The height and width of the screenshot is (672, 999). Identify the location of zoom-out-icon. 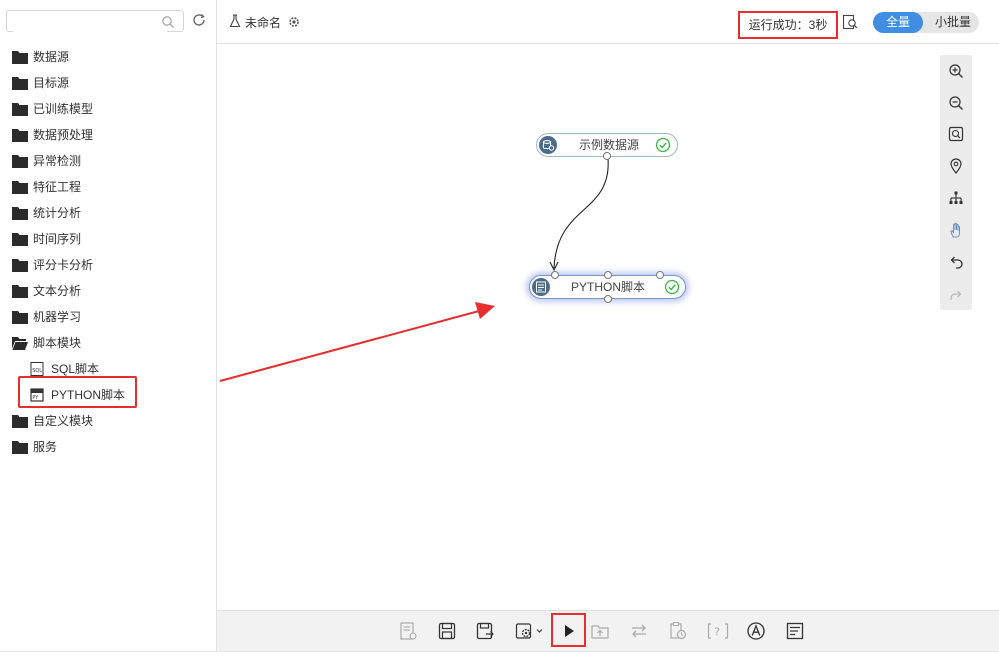
(956, 103).